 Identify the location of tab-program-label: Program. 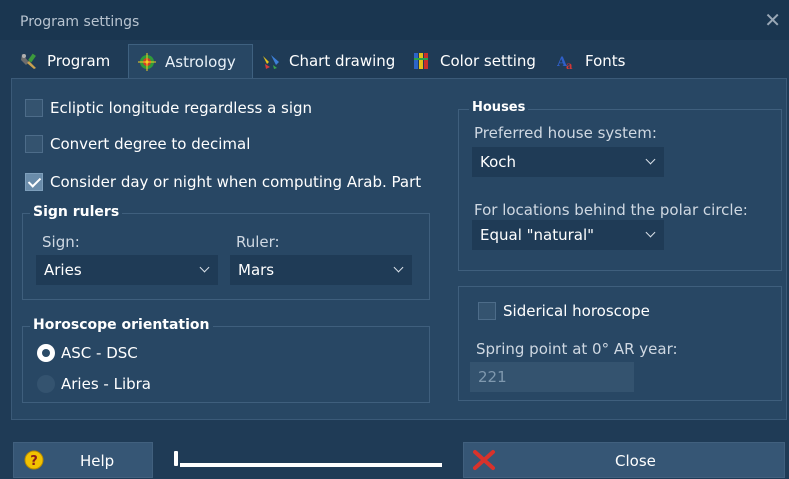
(79, 61).